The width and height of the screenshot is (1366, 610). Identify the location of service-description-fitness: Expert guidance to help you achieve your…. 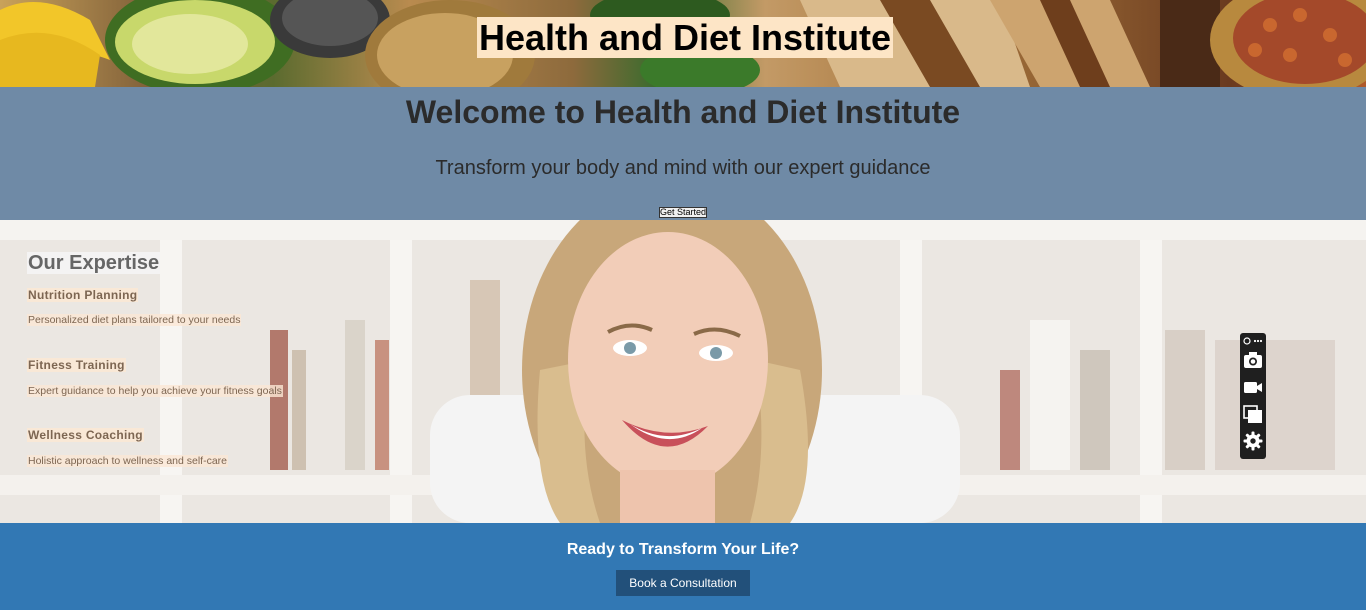
(155, 391).